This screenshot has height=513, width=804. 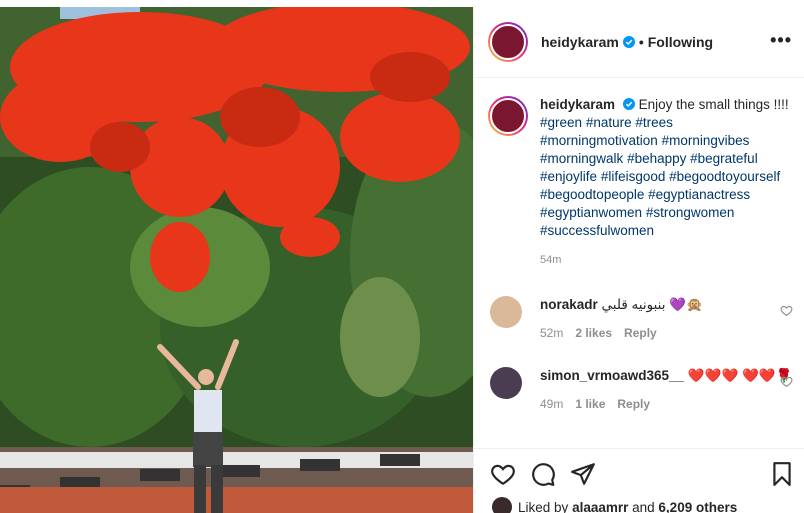 I want to click on comment-time: 52m, so click(x=551, y=333).